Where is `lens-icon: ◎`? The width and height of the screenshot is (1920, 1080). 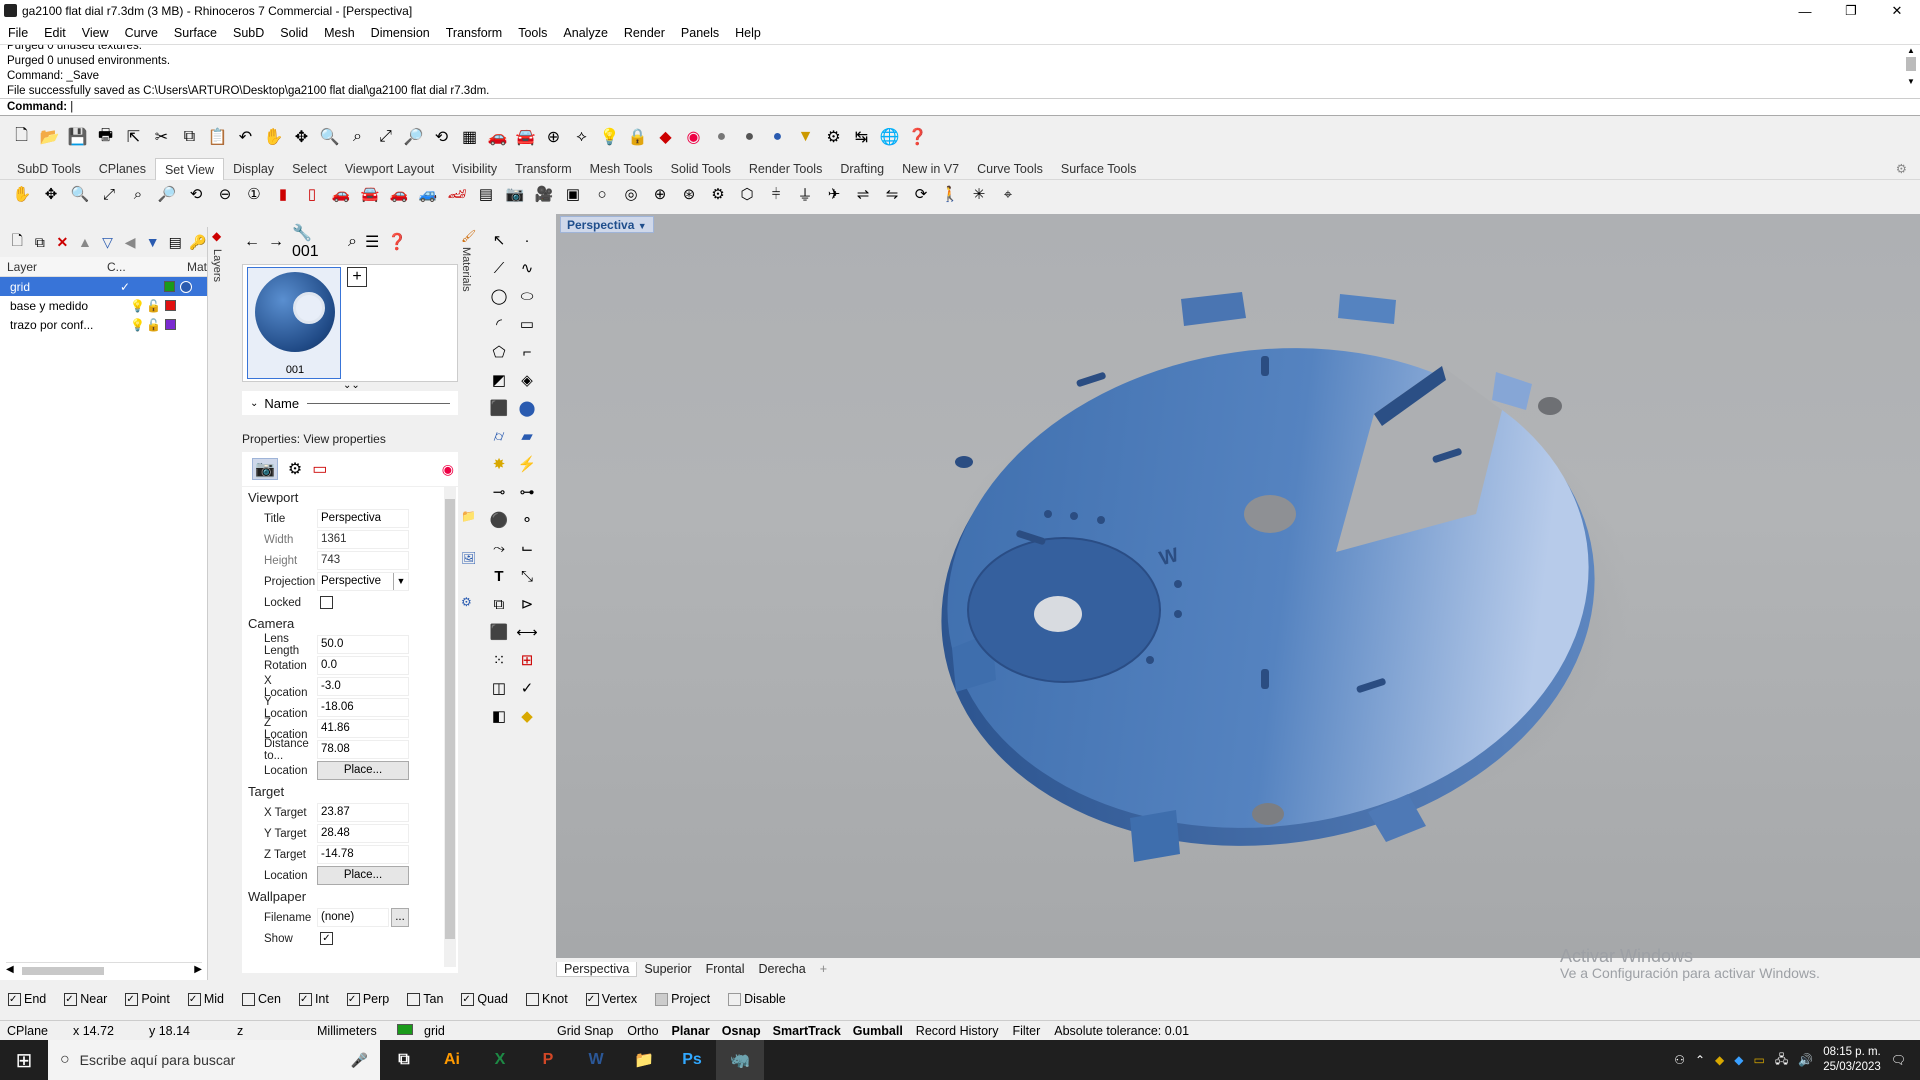 lens-icon: ◎ is located at coordinates (631, 194).